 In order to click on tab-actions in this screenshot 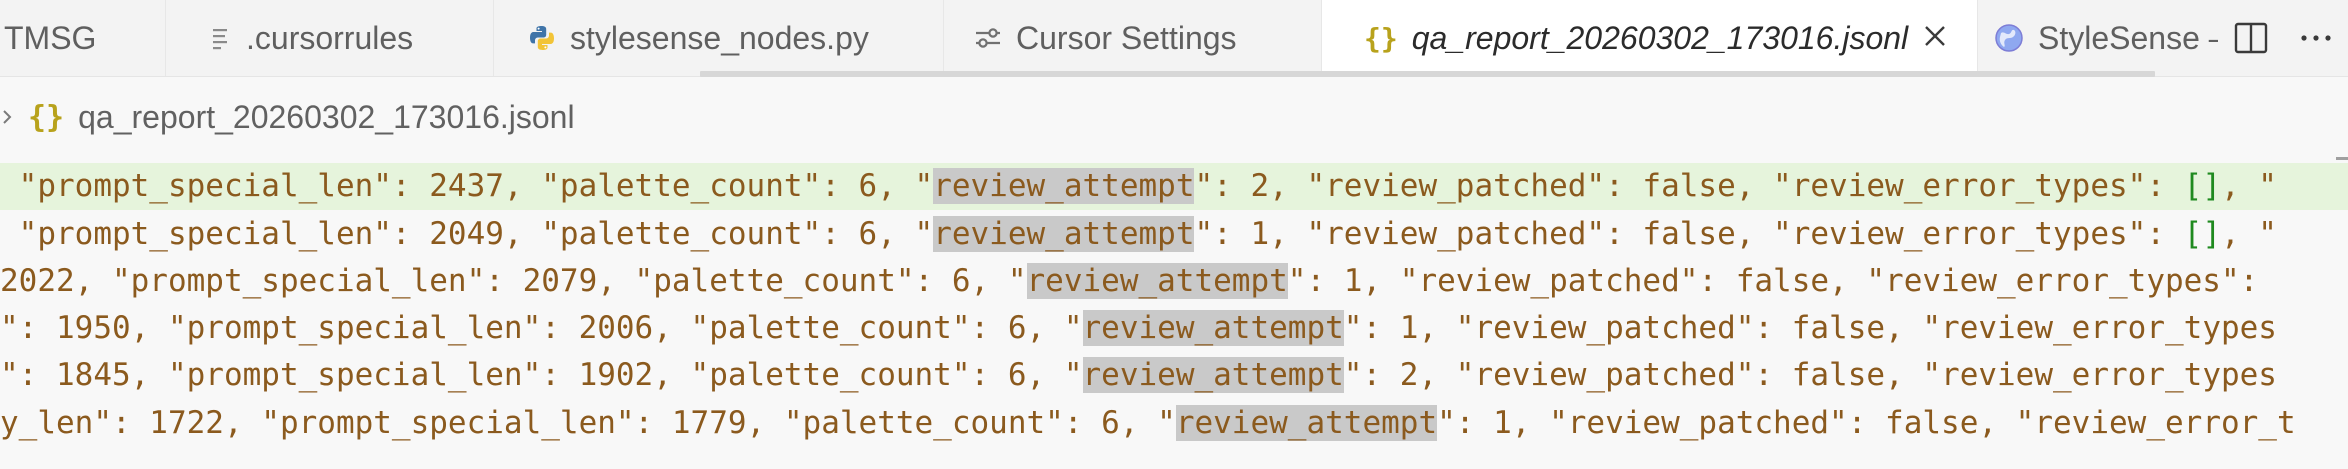, I will do `click(2283, 38)`.